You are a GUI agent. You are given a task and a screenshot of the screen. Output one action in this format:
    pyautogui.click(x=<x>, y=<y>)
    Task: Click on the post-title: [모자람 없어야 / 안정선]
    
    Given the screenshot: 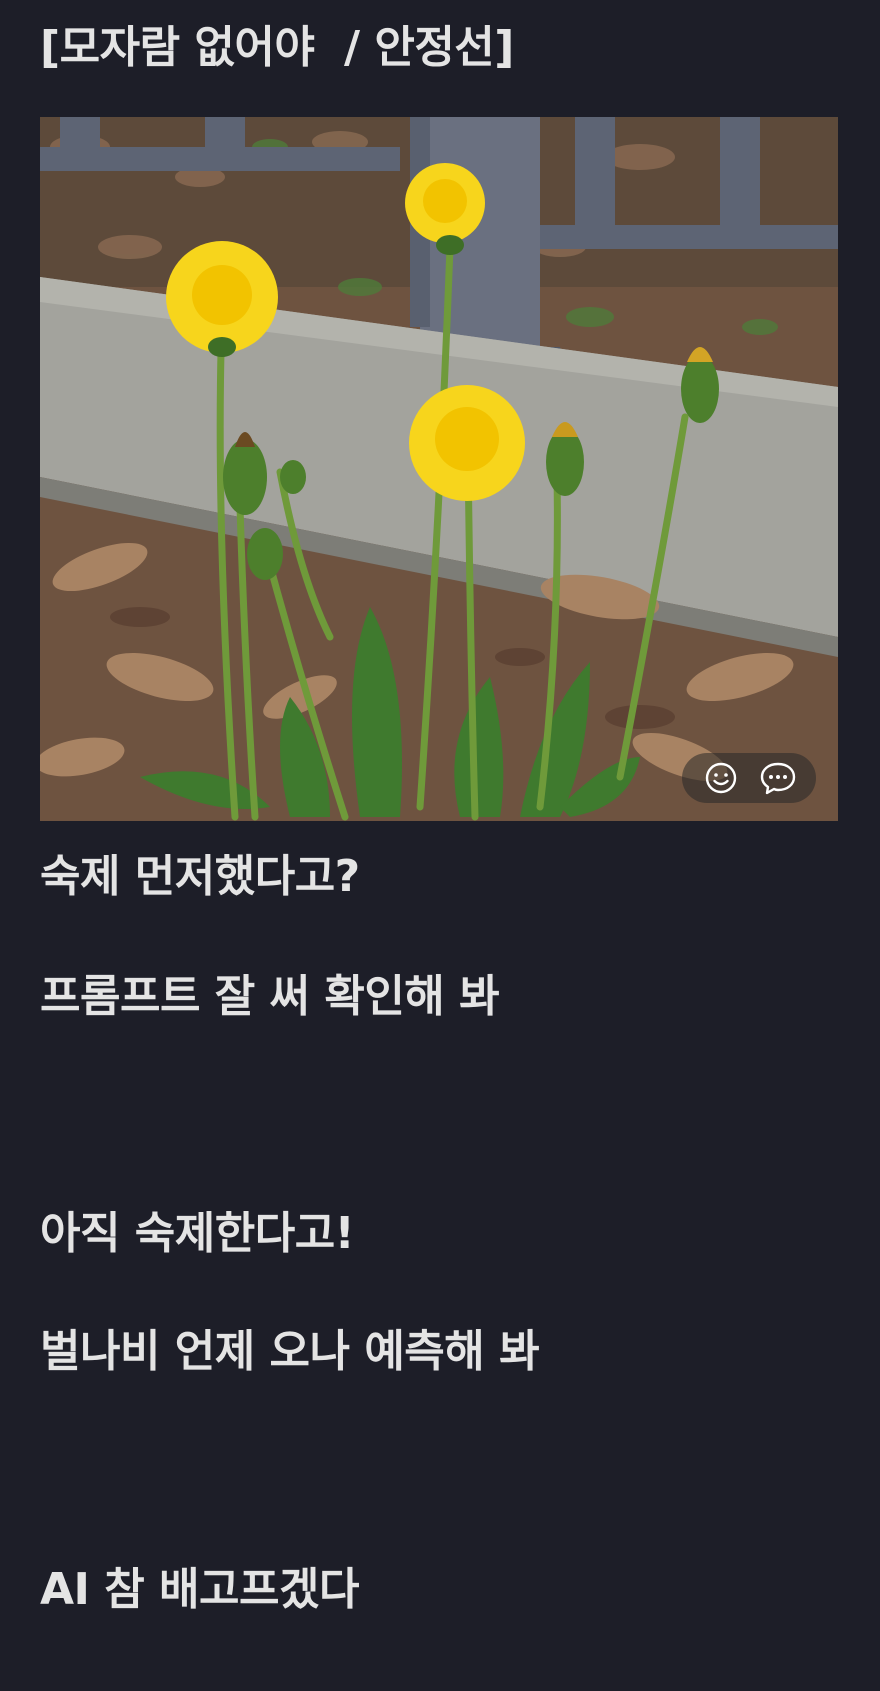 What is the action you would take?
    pyautogui.click(x=277, y=47)
    